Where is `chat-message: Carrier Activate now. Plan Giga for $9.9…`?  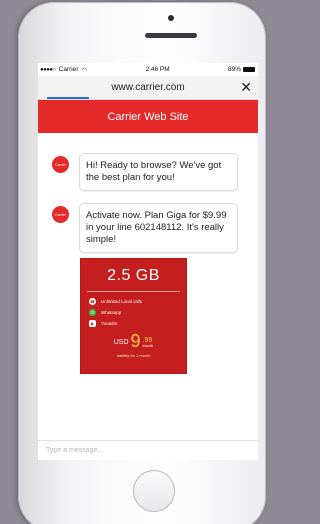
chat-message: Carrier Activate now. Plan Giga for $9.9… is located at coordinates (145, 228).